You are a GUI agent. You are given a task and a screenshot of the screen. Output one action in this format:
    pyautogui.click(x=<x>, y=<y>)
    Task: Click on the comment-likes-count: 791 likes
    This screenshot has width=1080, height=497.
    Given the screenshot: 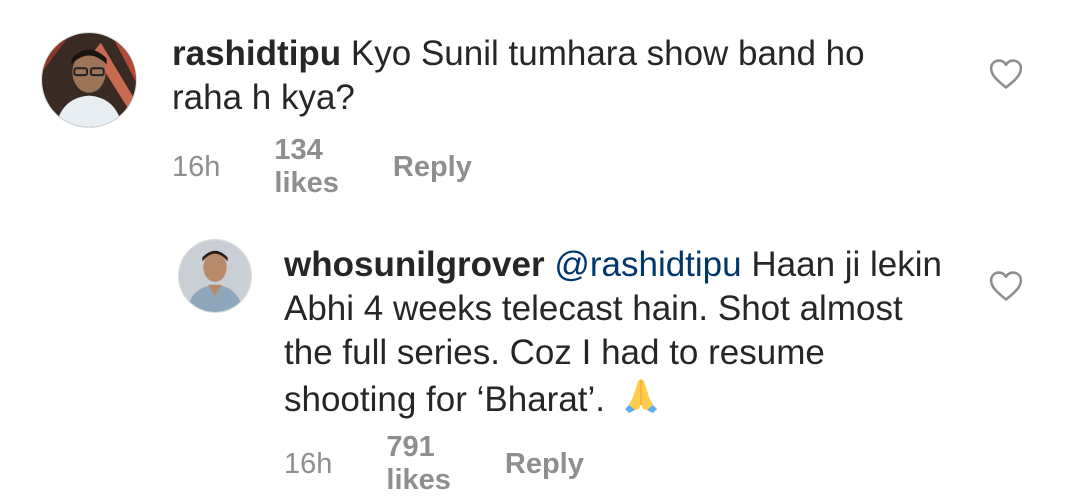 What is the action you would take?
    pyautogui.click(x=418, y=464)
    